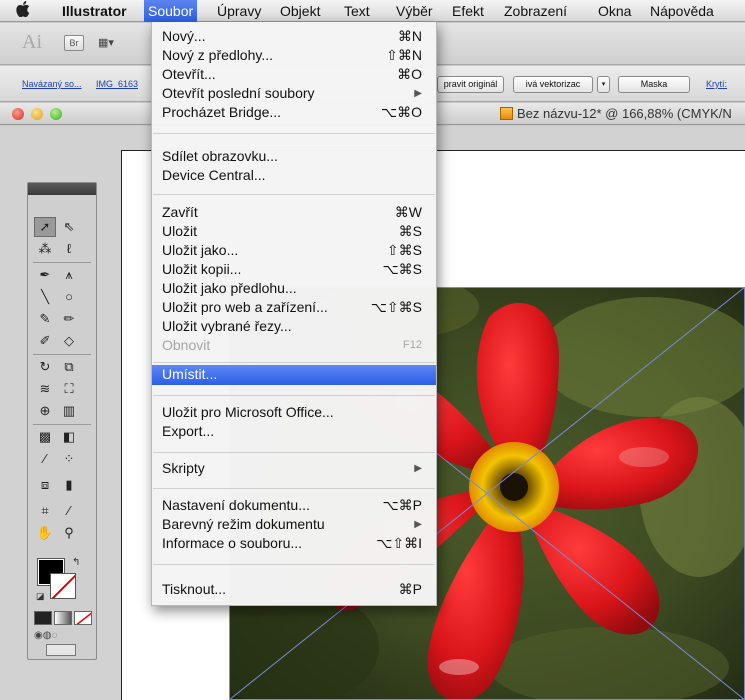 This screenshot has width=745, height=700. What do you see at coordinates (468, 11) in the screenshot?
I see `menu-efekt: Efekt` at bounding box center [468, 11].